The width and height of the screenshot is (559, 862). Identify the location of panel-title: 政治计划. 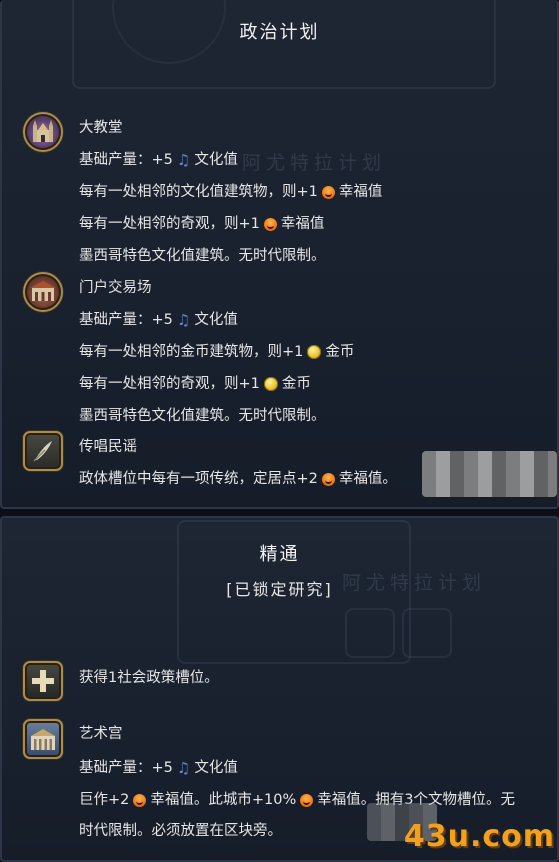
(279, 32).